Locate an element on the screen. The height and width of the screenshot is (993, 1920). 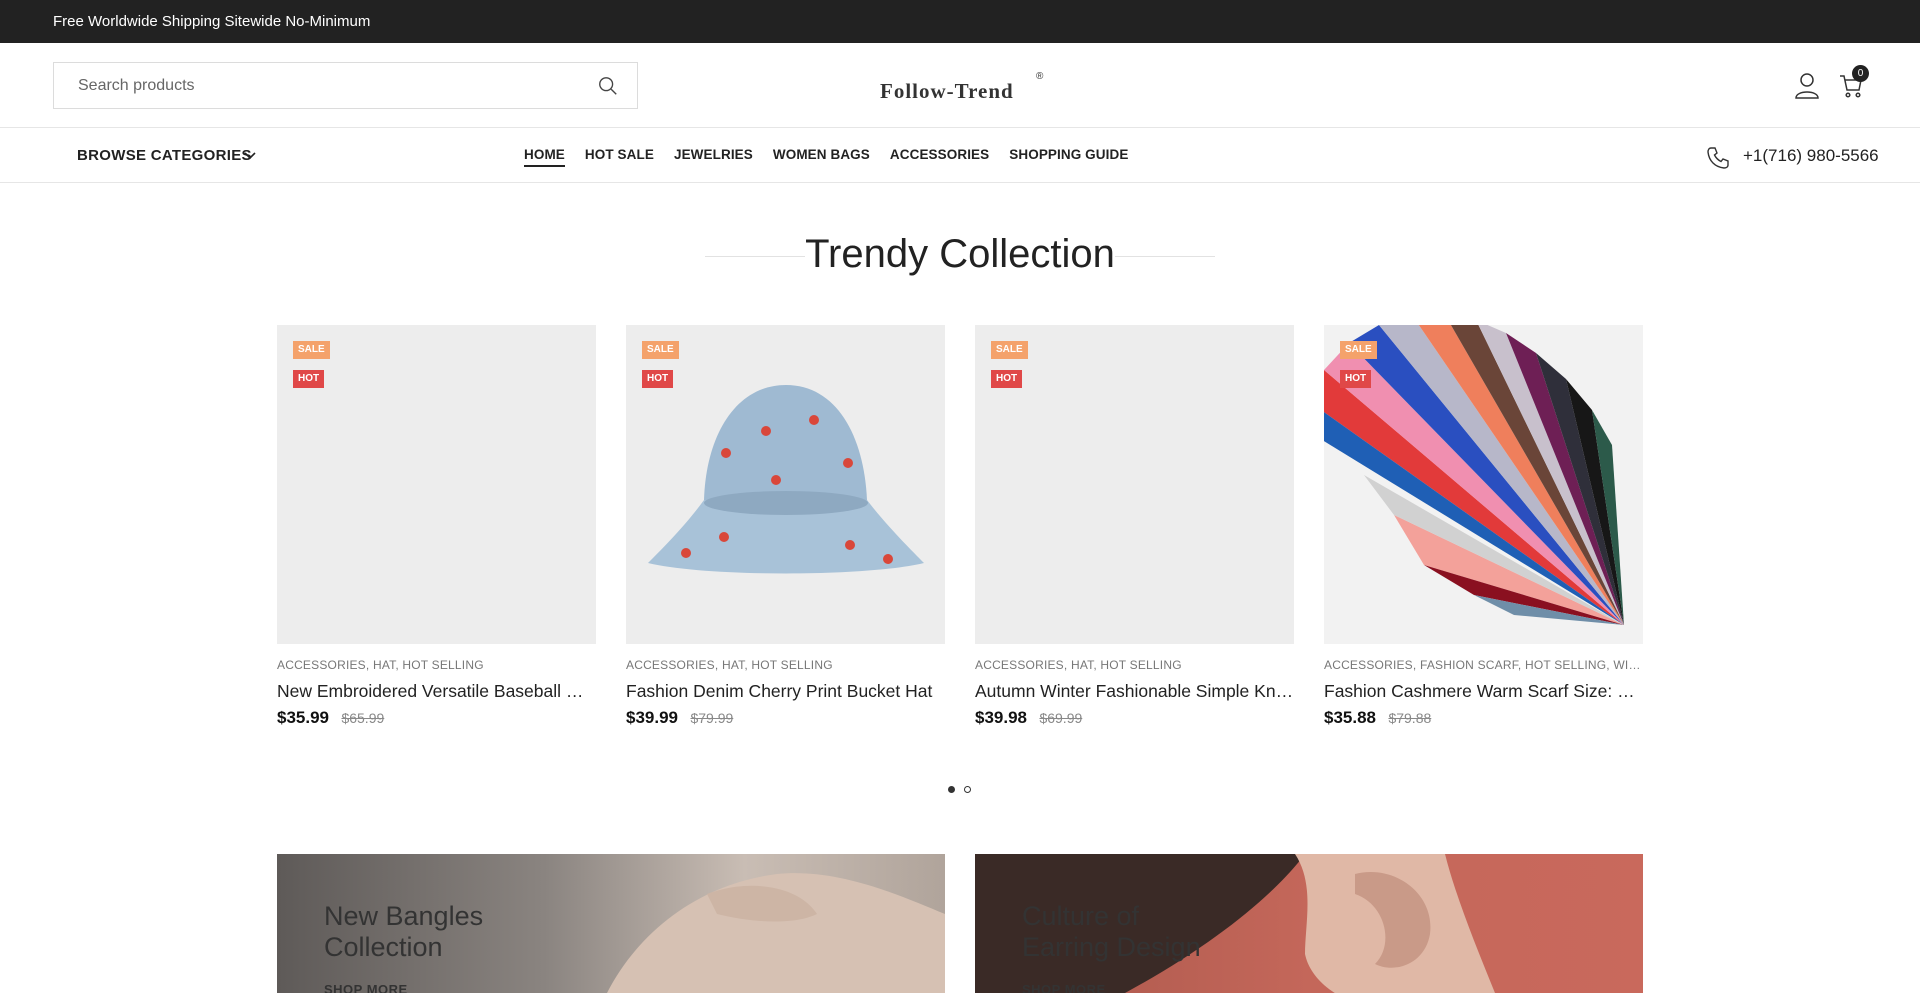
site-logo: Follow-Trend ® is located at coordinates (965, 85).